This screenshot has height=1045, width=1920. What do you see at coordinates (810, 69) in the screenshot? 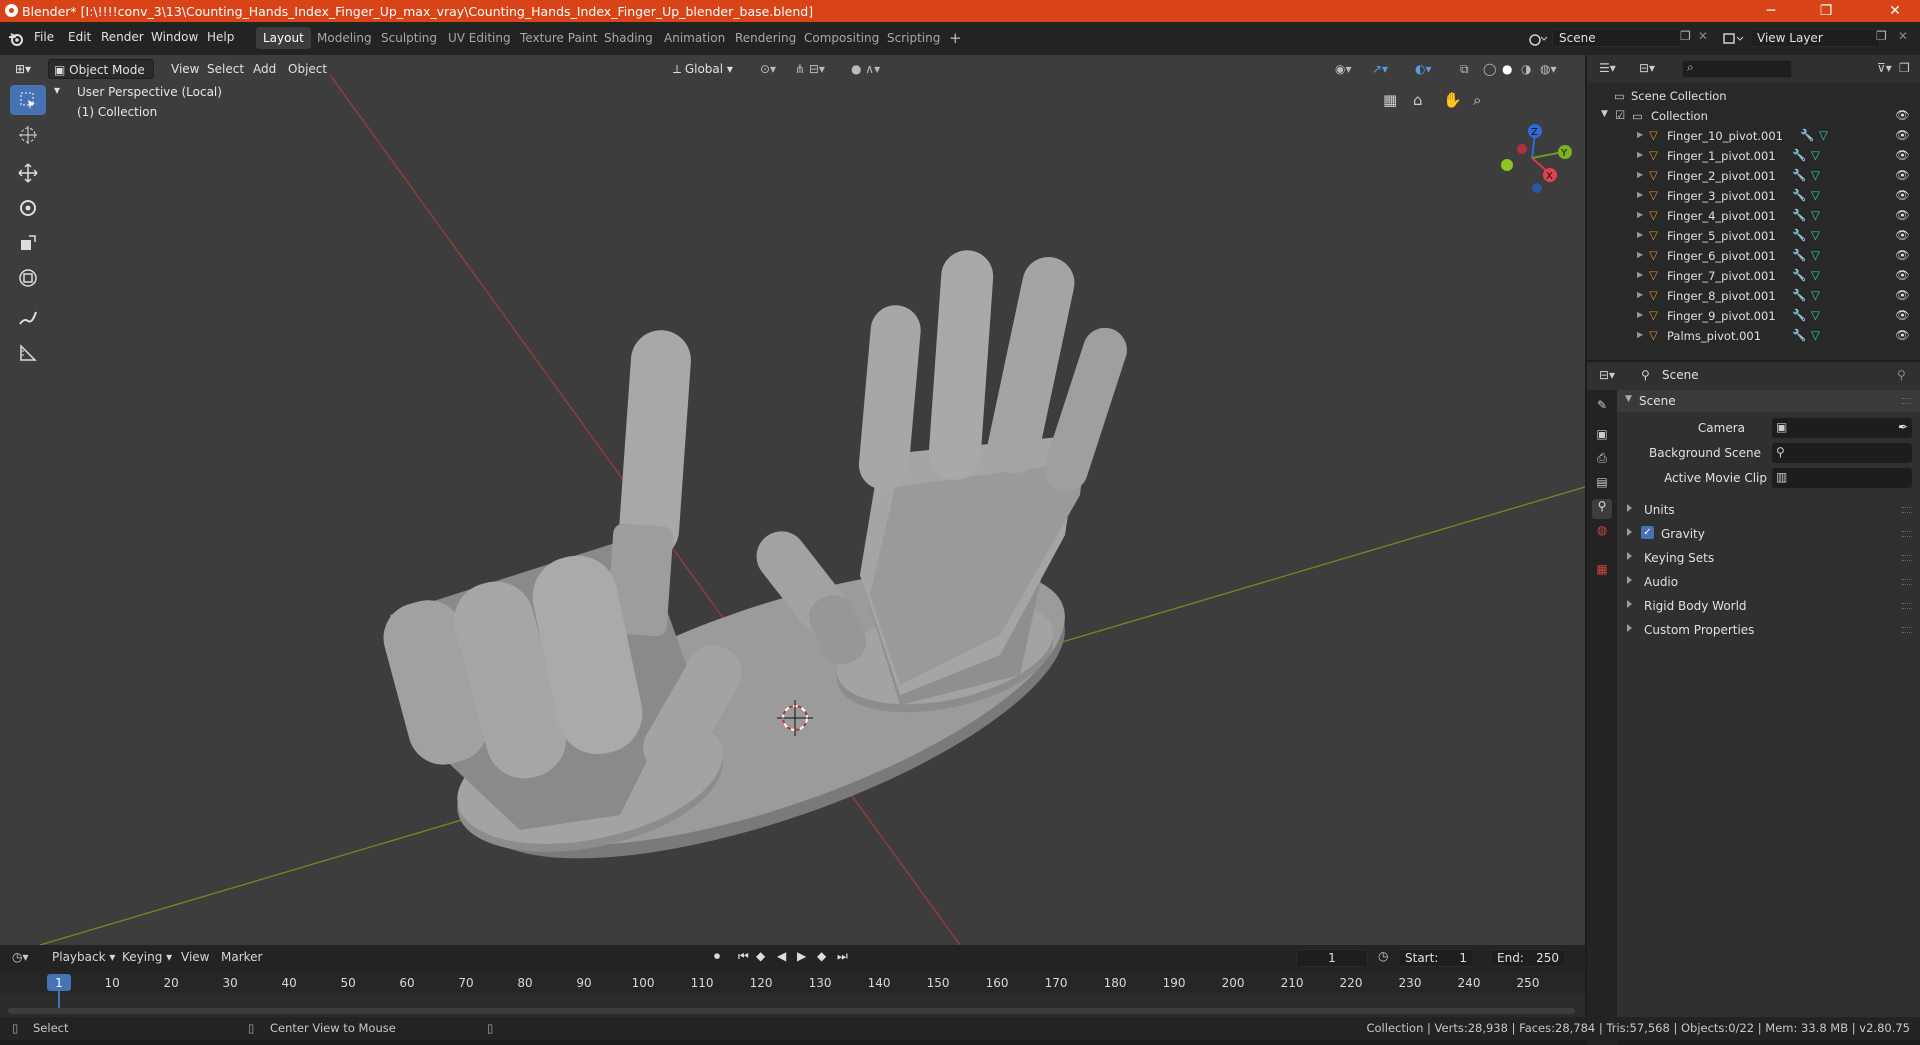
I see `snap-icon: ⋔ ⊟▾` at bounding box center [810, 69].